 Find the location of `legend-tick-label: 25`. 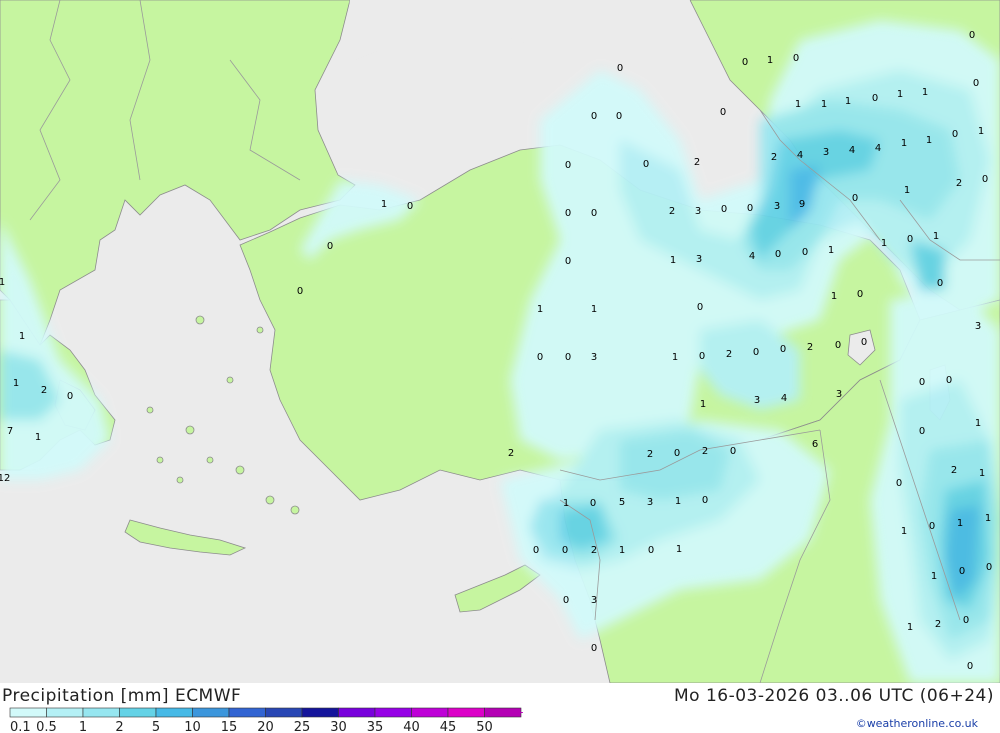

legend-tick-label: 25 is located at coordinates (302, 726).